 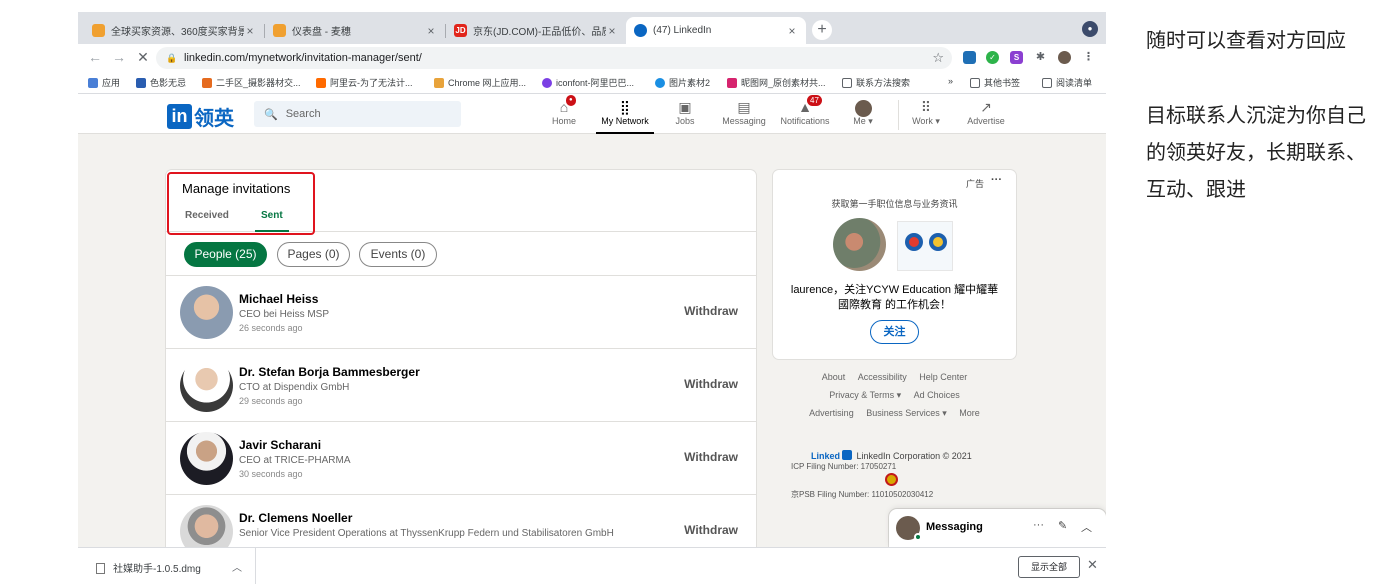 What do you see at coordinates (894, 332) in the screenshot?
I see `follow-button: 关注` at bounding box center [894, 332].